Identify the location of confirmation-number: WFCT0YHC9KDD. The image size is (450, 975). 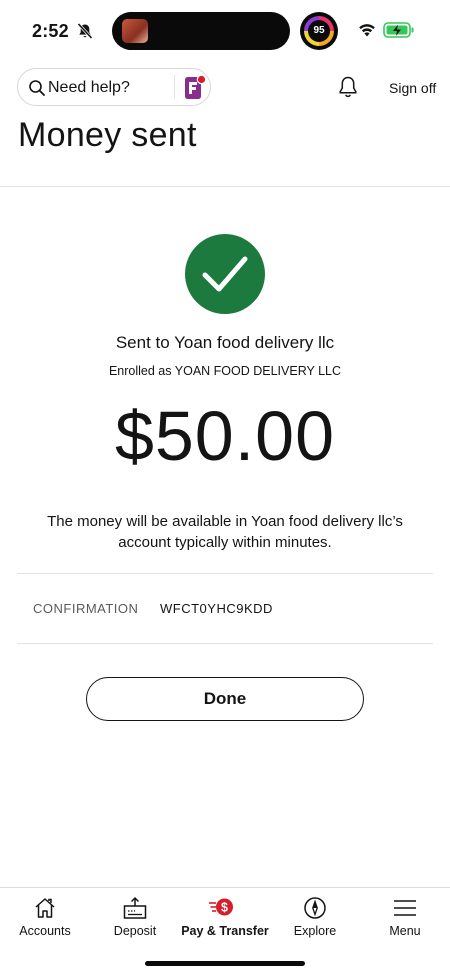
(216, 608).